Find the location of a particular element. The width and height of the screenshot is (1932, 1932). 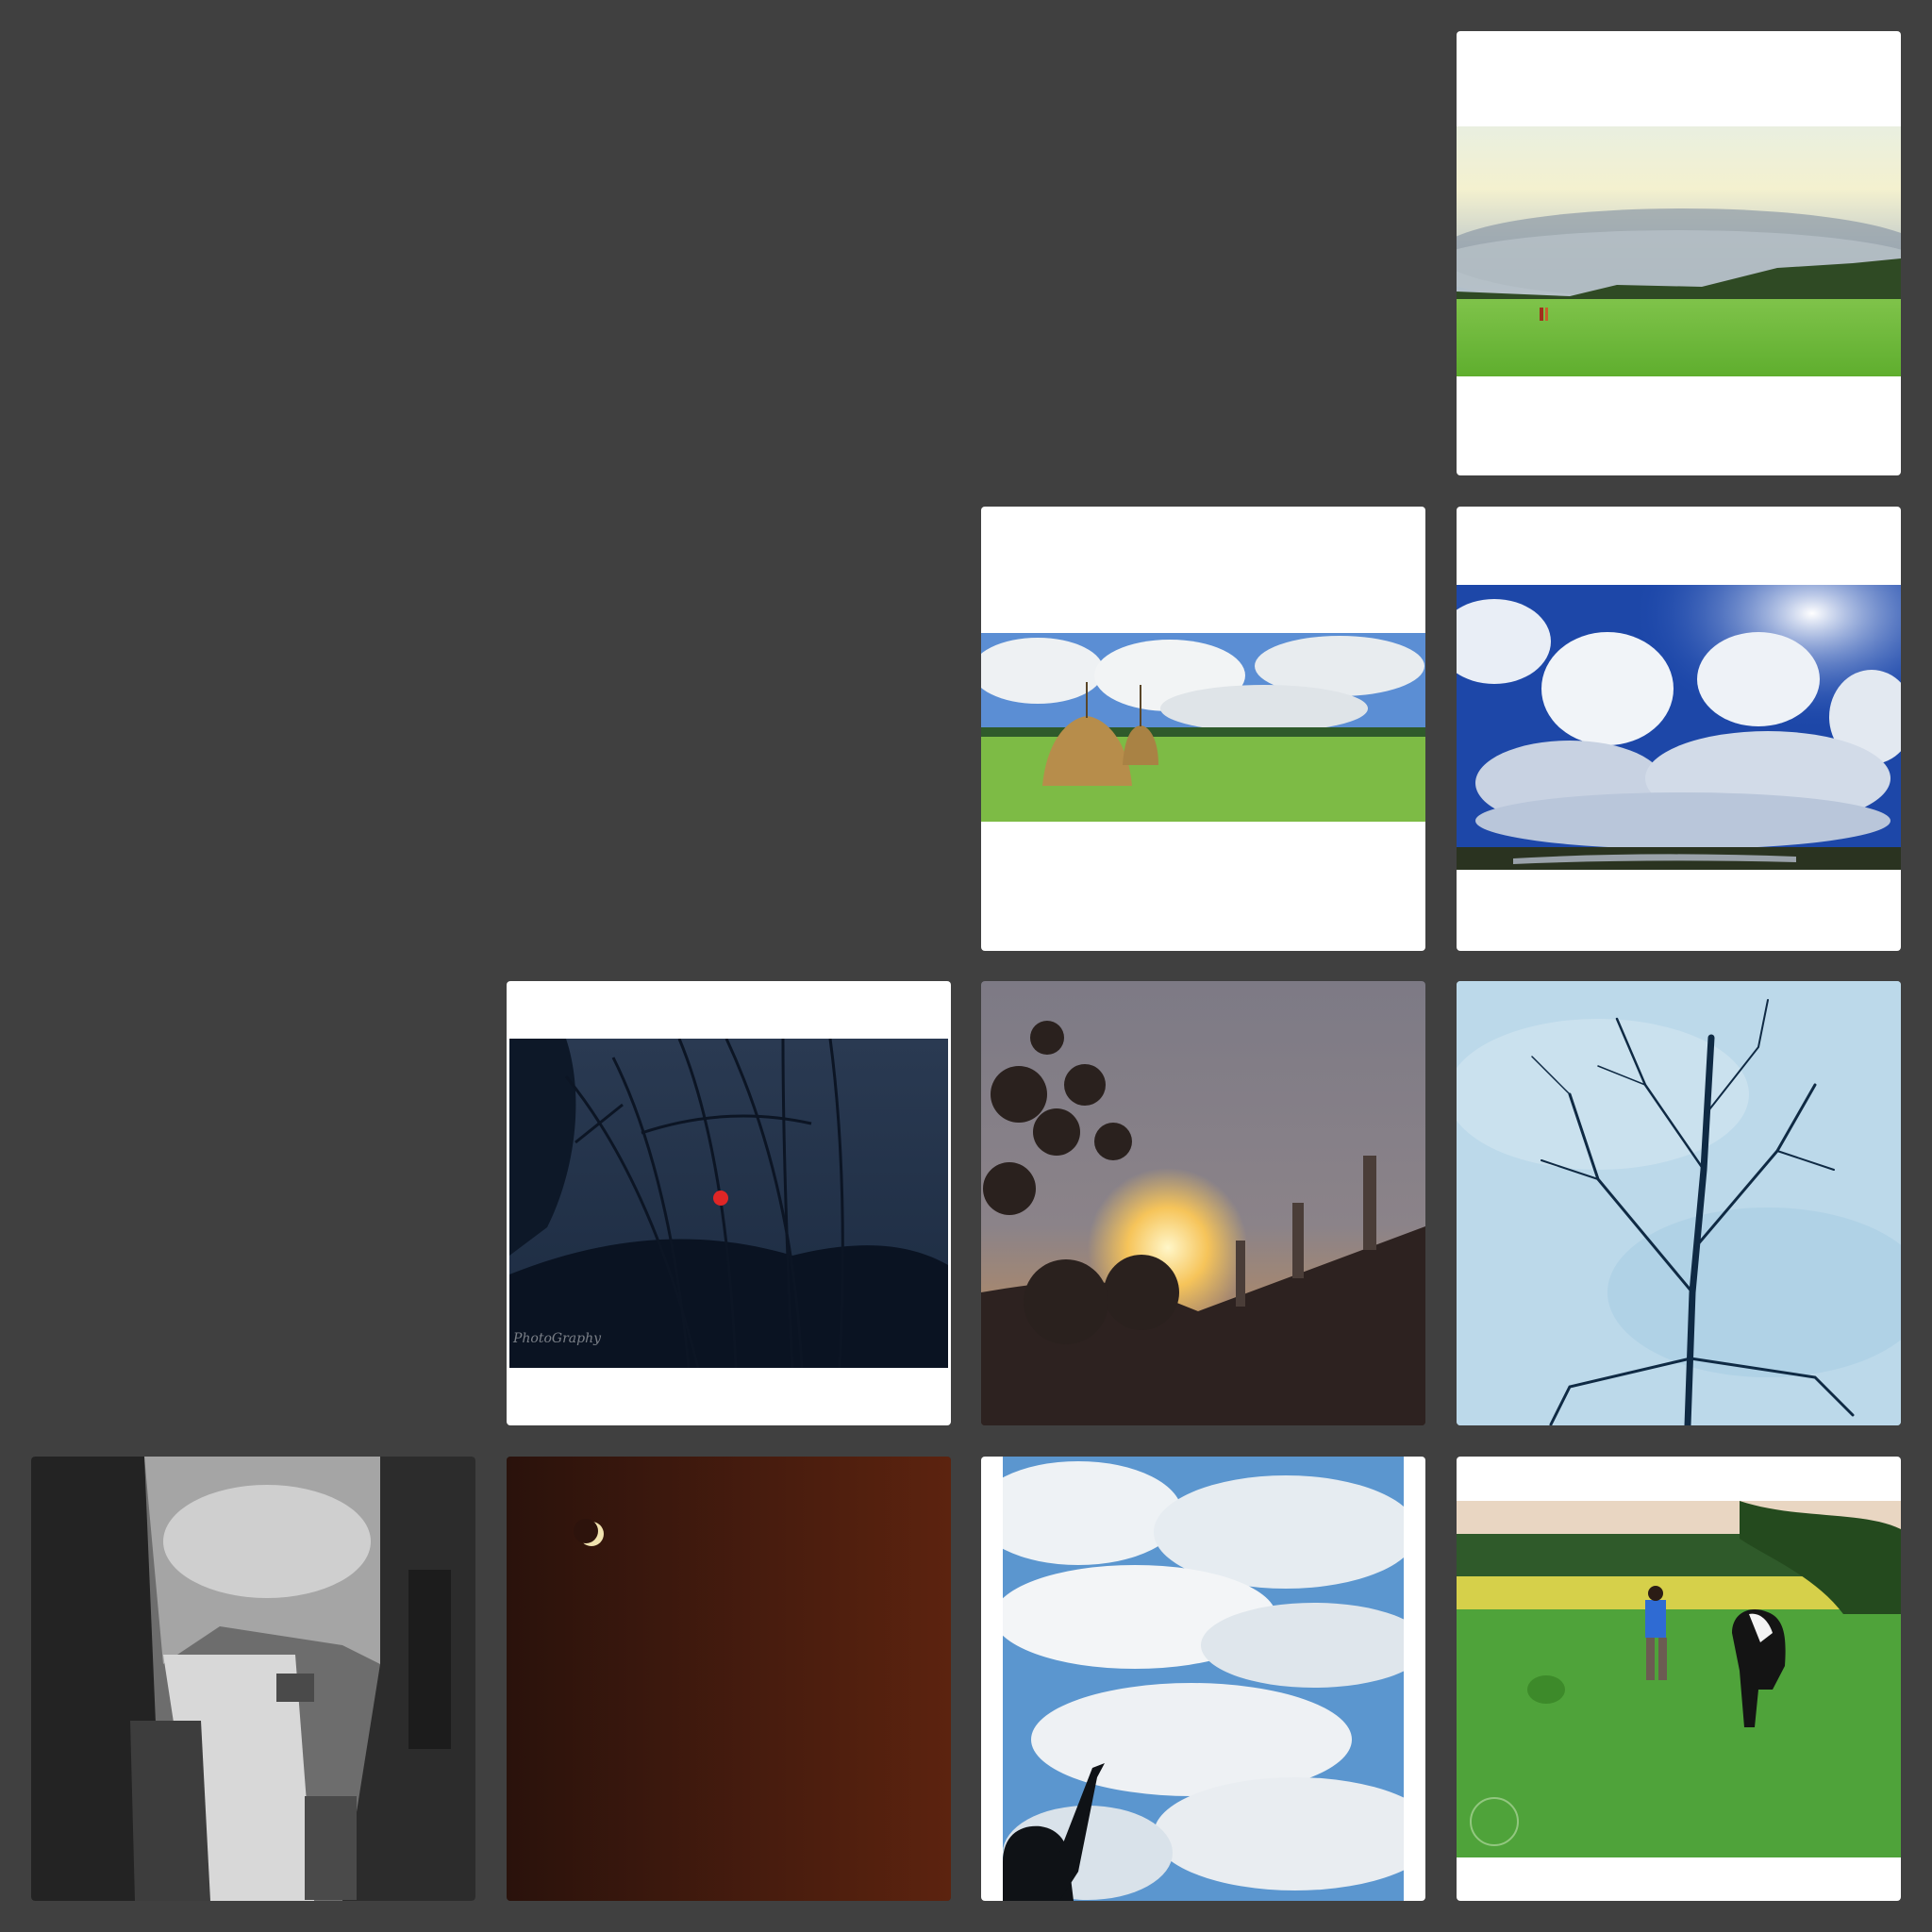

photo-tile-sunset is located at coordinates (1203, 1203).